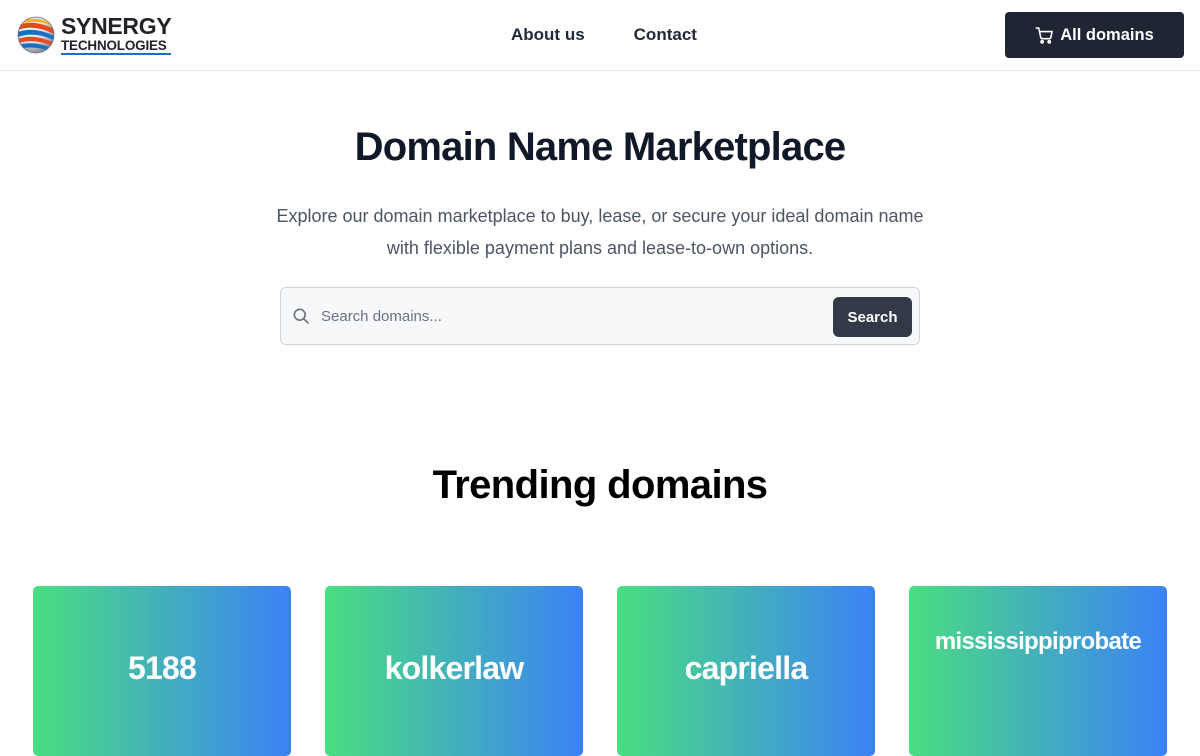  Describe the element at coordinates (1044, 35) in the screenshot. I see `cart-icon` at that location.